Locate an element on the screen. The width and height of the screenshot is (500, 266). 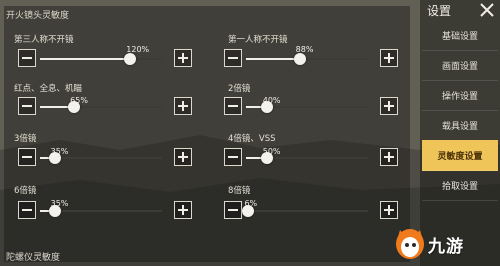
scope-8x-increase-button is located at coordinates (389, 210).